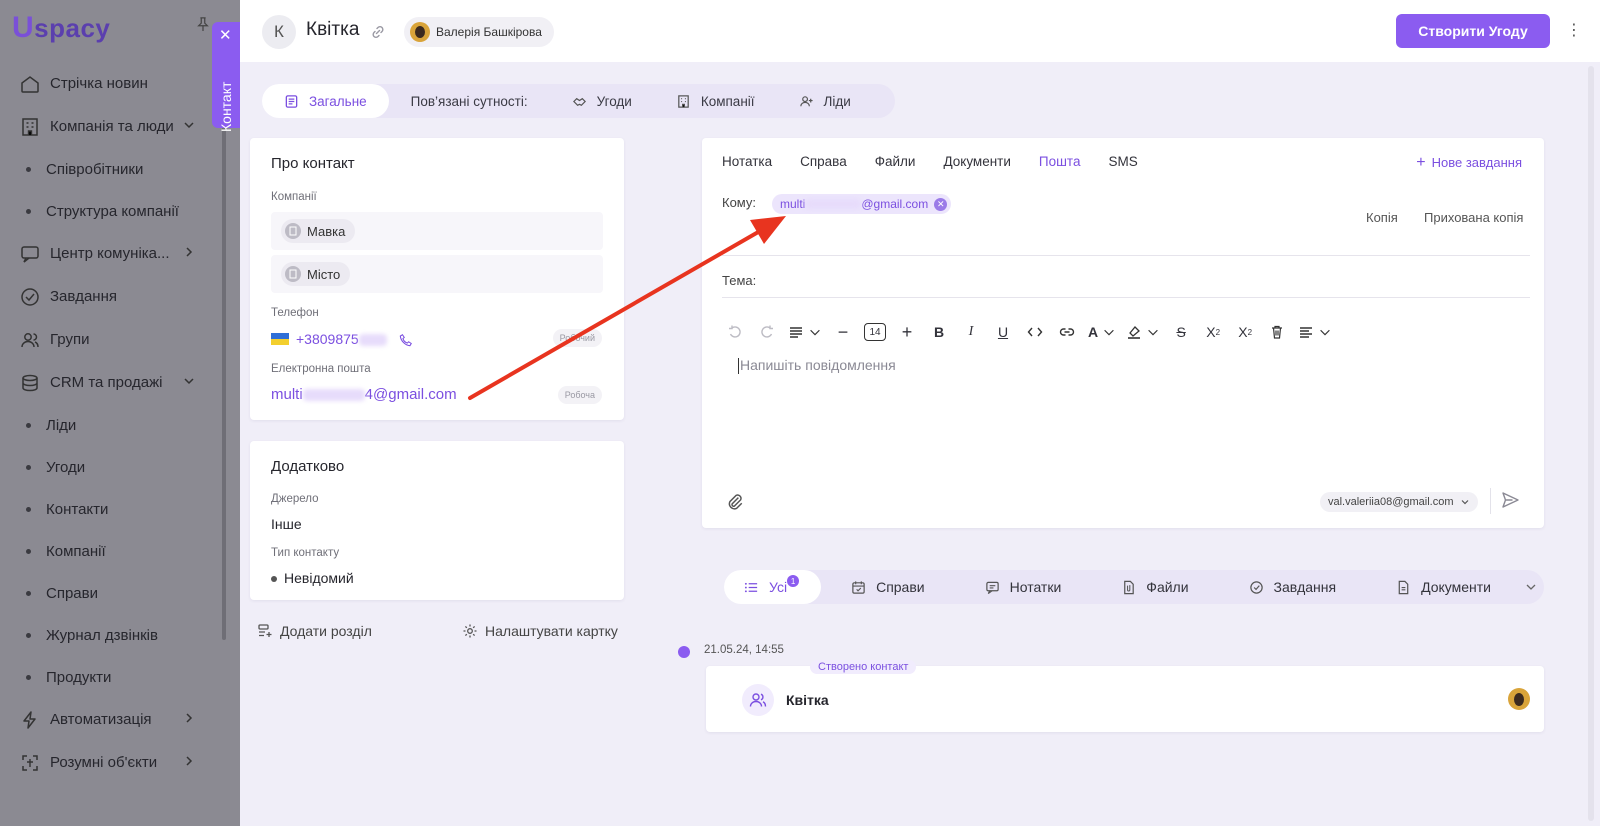  I want to click on configure-card-button: Налаштувати картку, so click(540, 631).